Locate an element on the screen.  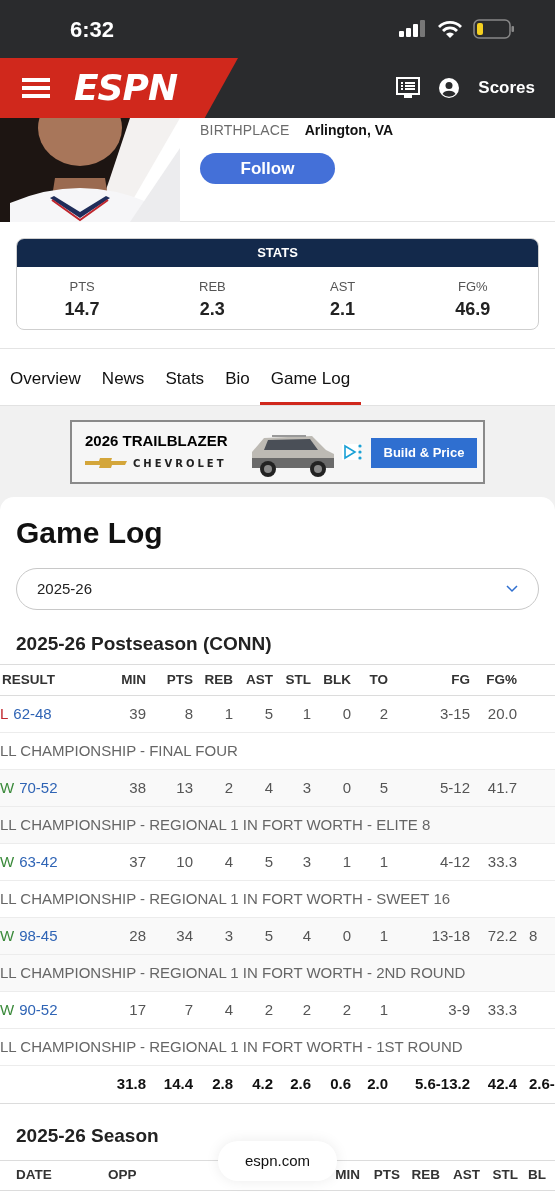
column-header: MIN is located at coordinates (347, 1175).